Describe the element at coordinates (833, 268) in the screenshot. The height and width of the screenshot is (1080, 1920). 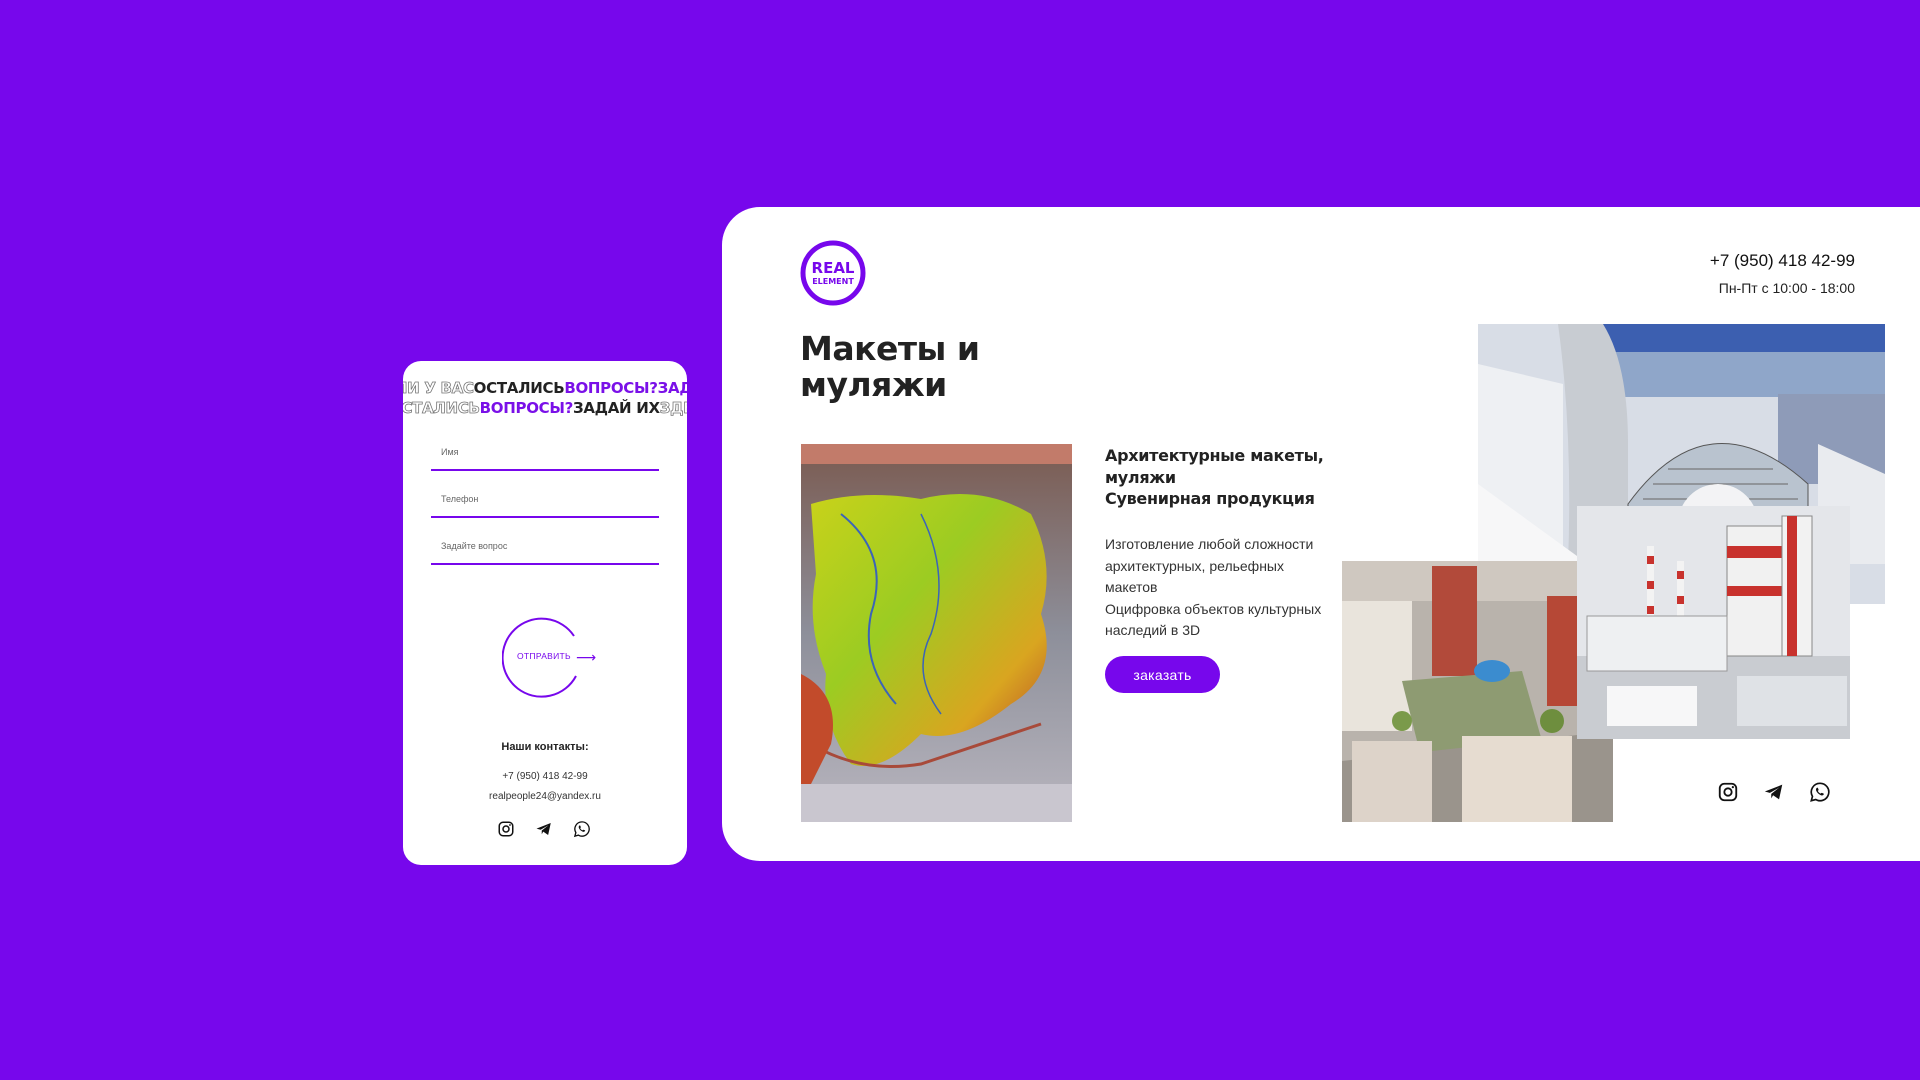
I see `svg-text: REAL` at that location.